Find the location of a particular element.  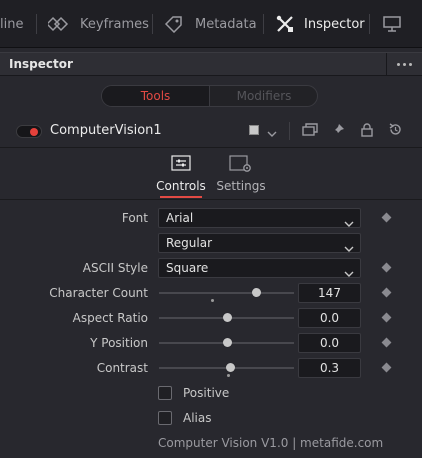

reset-icon is located at coordinates (395, 131).